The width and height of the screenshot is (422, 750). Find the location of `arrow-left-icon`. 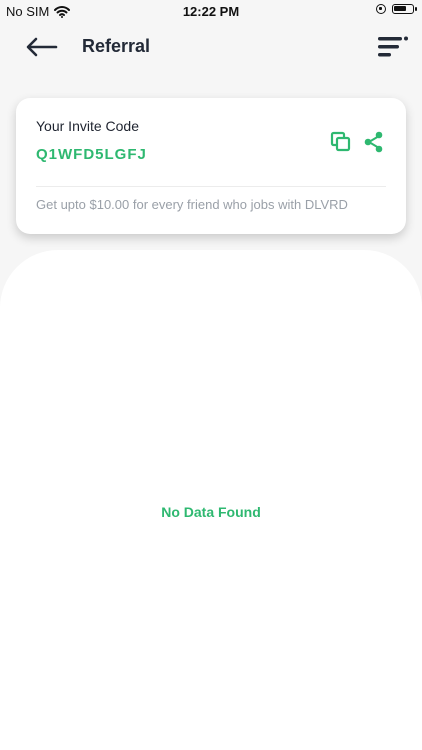

arrow-left-icon is located at coordinates (42, 47).